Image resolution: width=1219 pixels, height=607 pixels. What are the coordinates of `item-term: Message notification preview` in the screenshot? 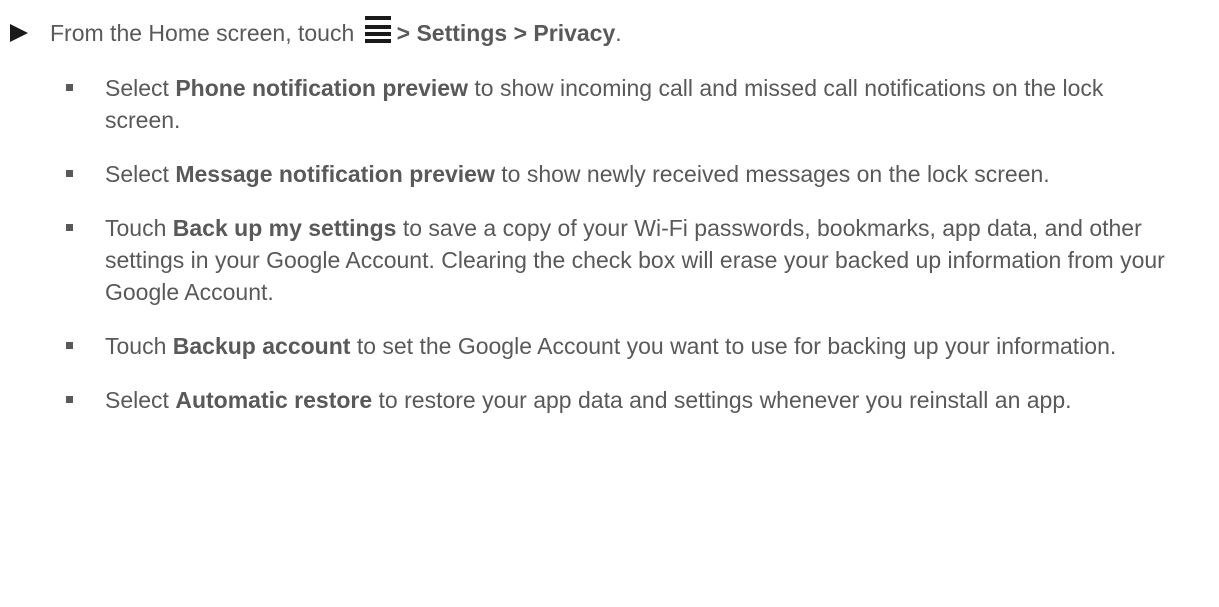 It's located at (335, 174).